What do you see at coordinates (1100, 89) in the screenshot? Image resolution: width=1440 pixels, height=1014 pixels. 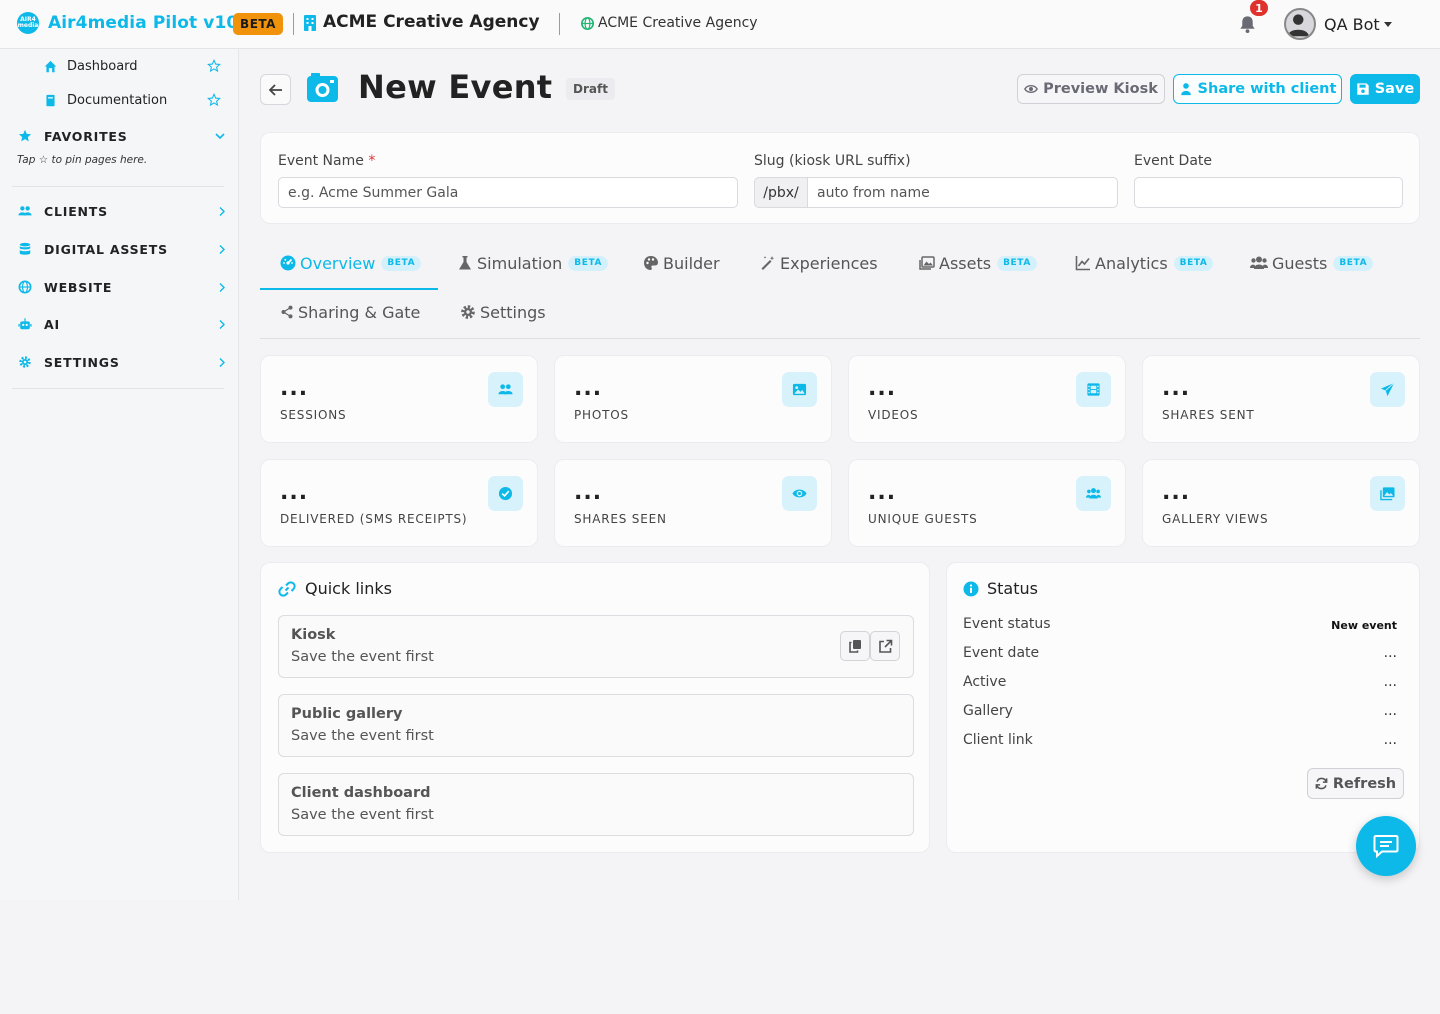 I see `preview-kiosk-label: Preview Kiosk` at bounding box center [1100, 89].